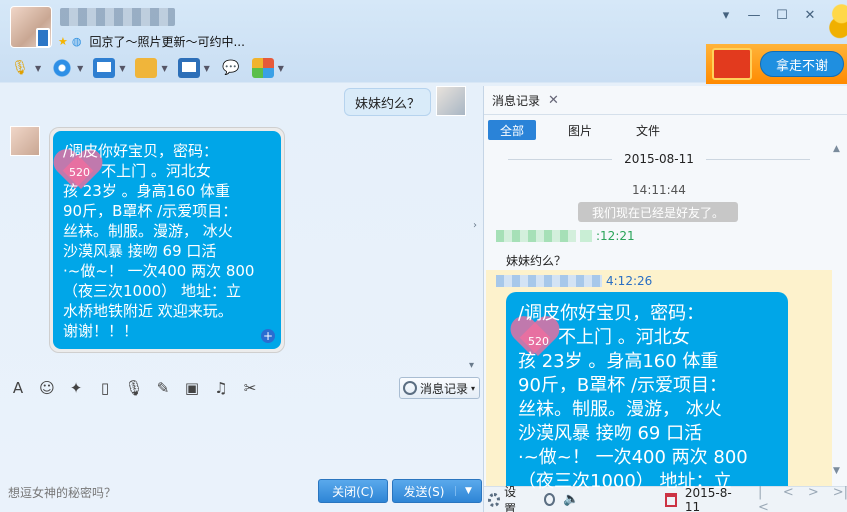  Describe the element at coordinates (840, 498) in the screenshot. I see `last-page-icon: >|` at that location.